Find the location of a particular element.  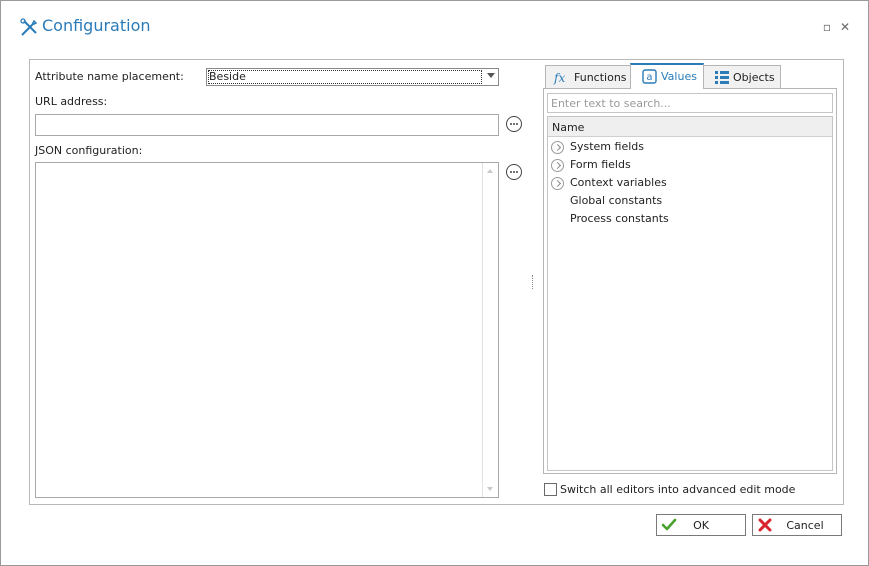

tools-icon is located at coordinates (29, 27).